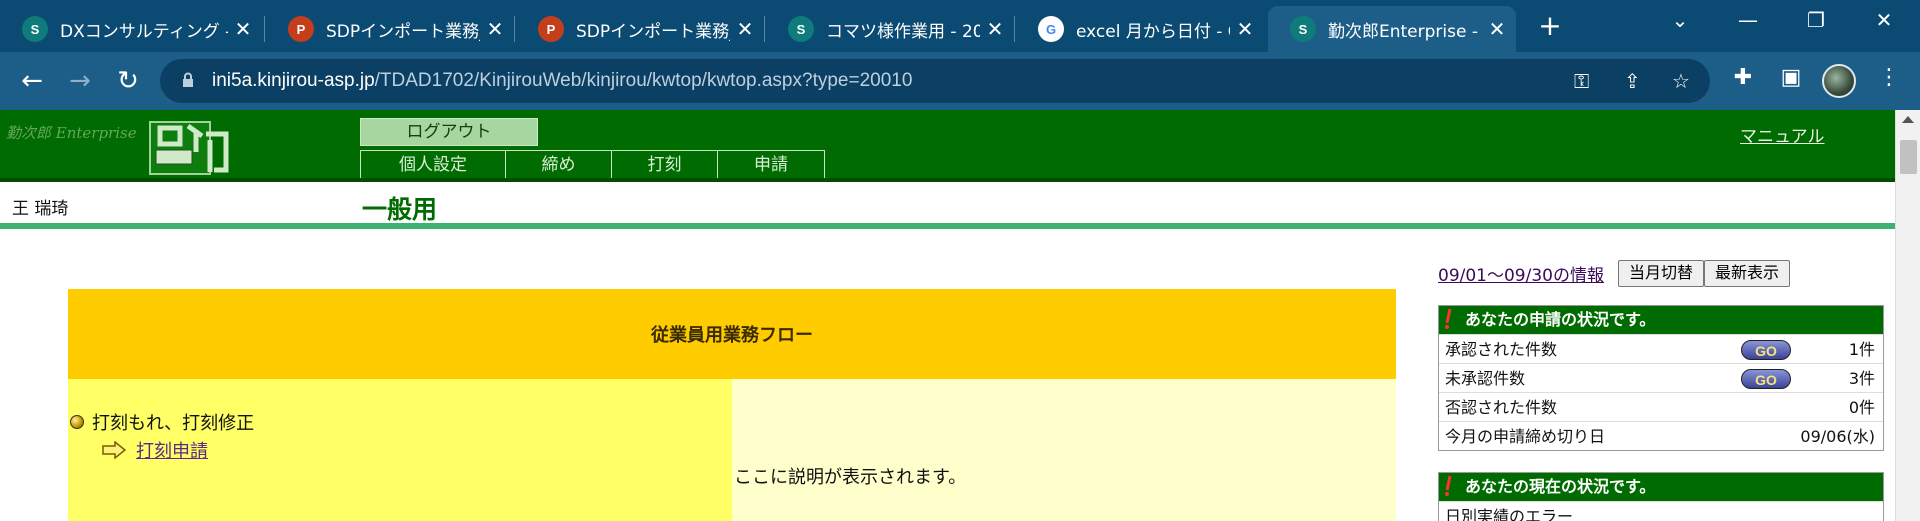 The image size is (1920, 521). Describe the element at coordinates (1501, 349) in the screenshot. I see `status-label: 承認された件数` at that location.